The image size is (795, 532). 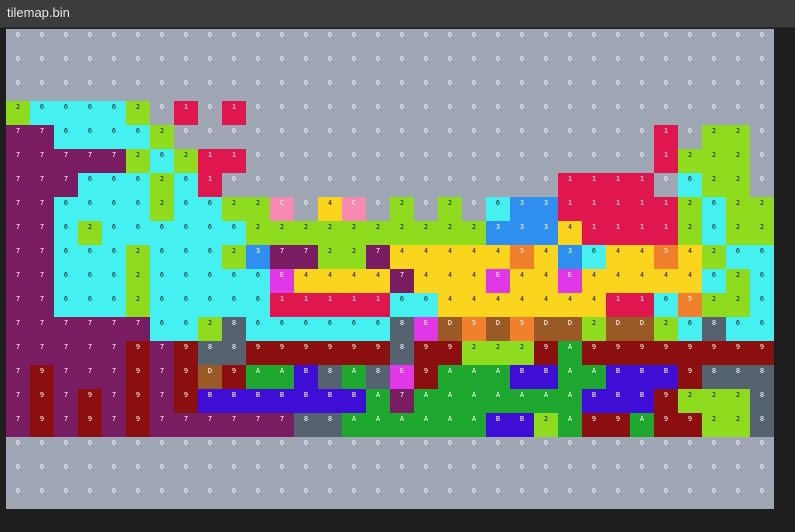 What do you see at coordinates (282, 209) in the screenshot?
I see `tile-cell: C` at bounding box center [282, 209].